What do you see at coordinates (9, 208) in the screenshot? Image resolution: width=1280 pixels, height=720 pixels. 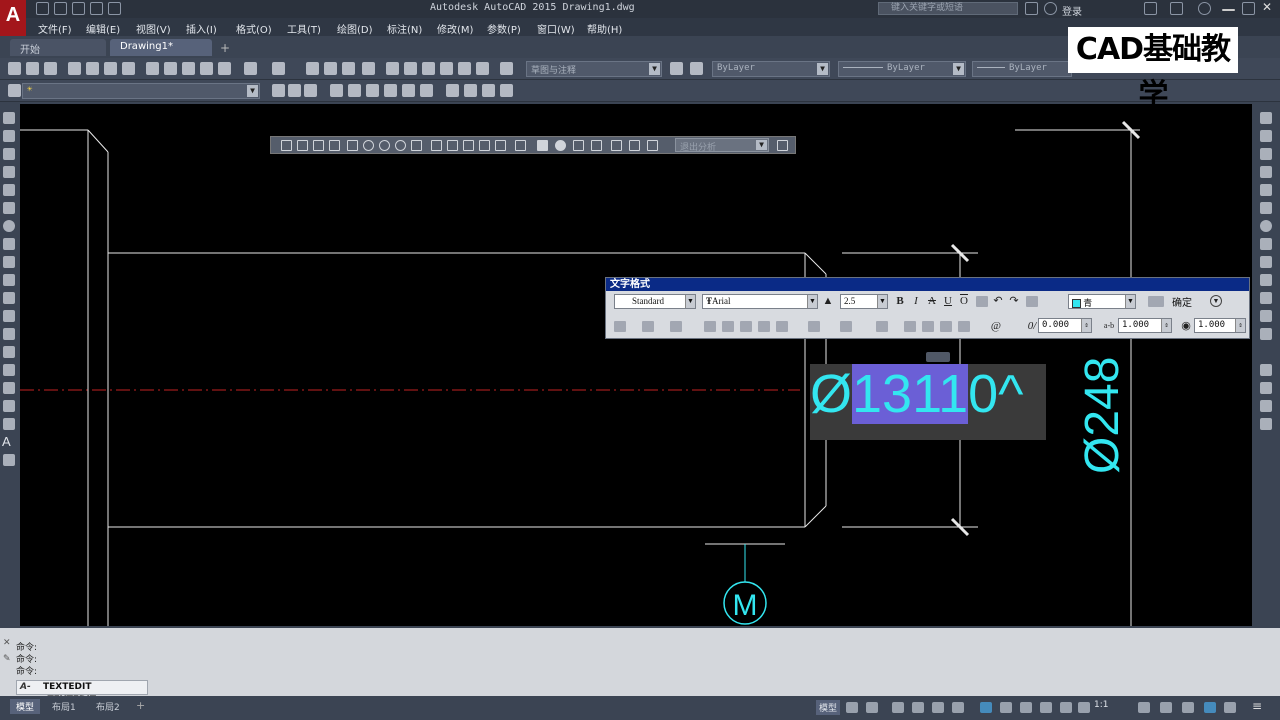 I see `arc-icon` at bounding box center [9, 208].